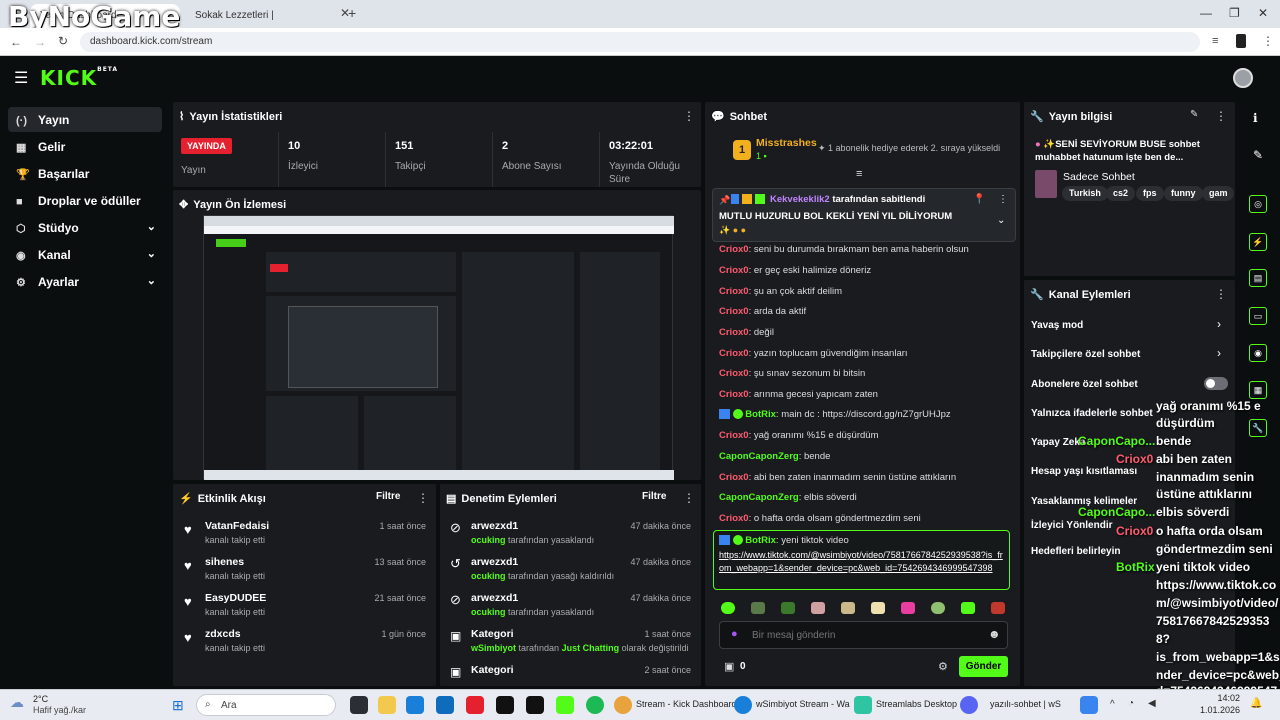 This screenshot has height=720, width=1280. I want to click on tag-pill: gam, so click(1218, 193).